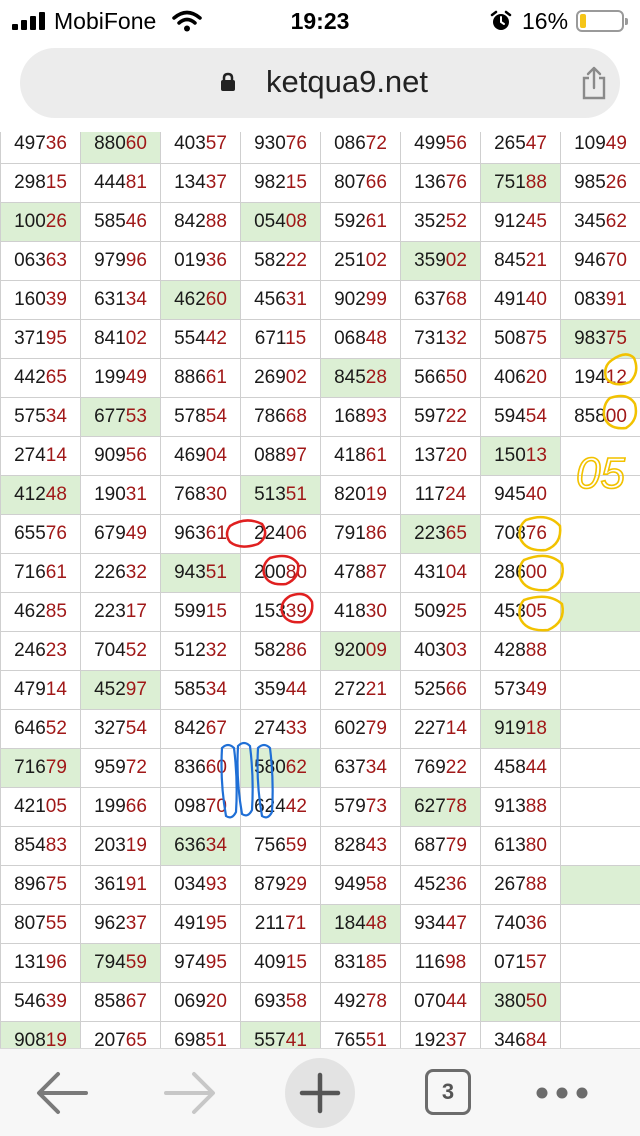  What do you see at coordinates (110, 884) in the screenshot?
I see `number-prefix: 361` at bounding box center [110, 884].